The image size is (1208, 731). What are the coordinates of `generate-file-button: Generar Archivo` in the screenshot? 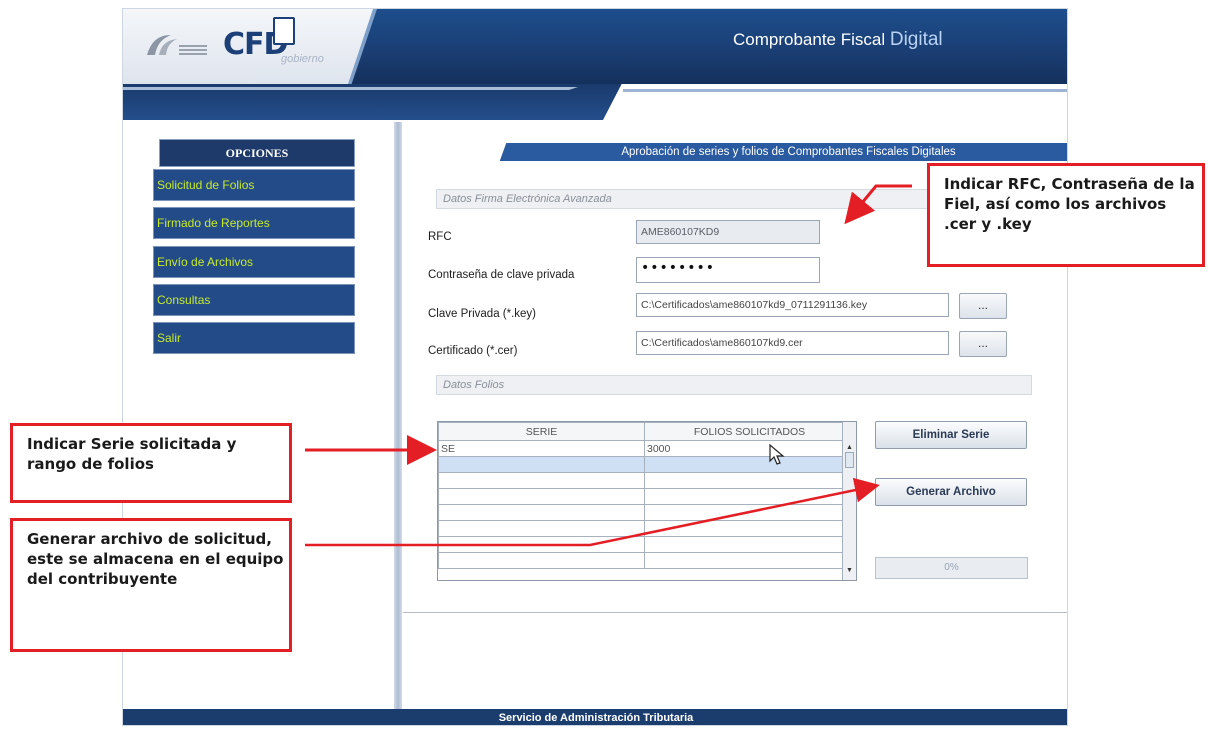 It's located at (951, 492).